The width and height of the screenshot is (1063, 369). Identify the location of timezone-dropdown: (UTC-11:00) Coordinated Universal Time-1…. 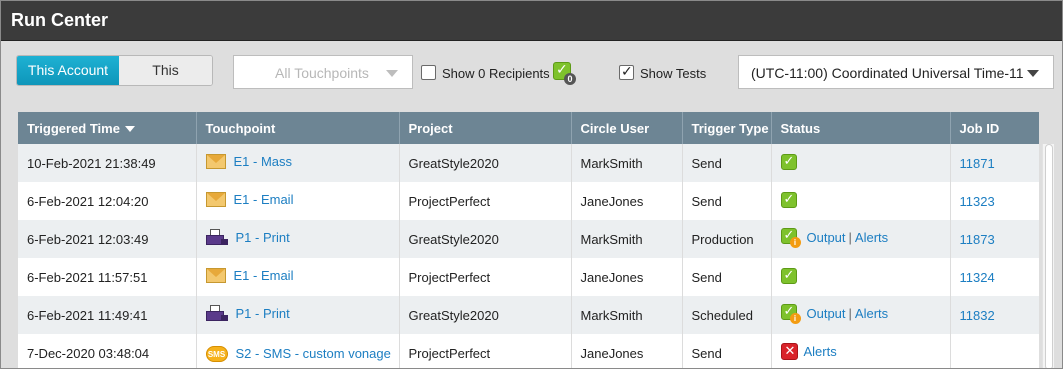
(896, 72).